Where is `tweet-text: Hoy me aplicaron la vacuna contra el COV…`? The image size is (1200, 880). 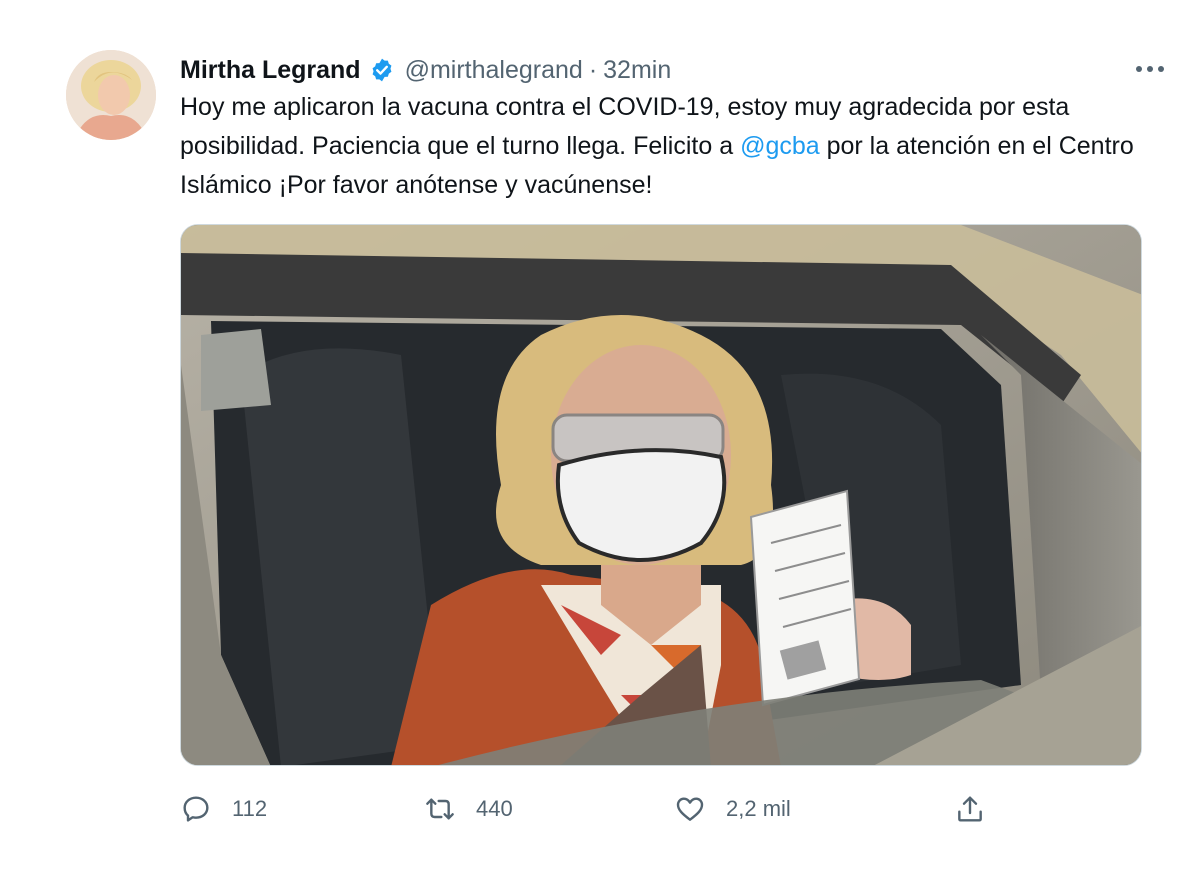 tweet-text: Hoy me aplicaron la vacuna contra el COV… is located at coordinates (660, 146).